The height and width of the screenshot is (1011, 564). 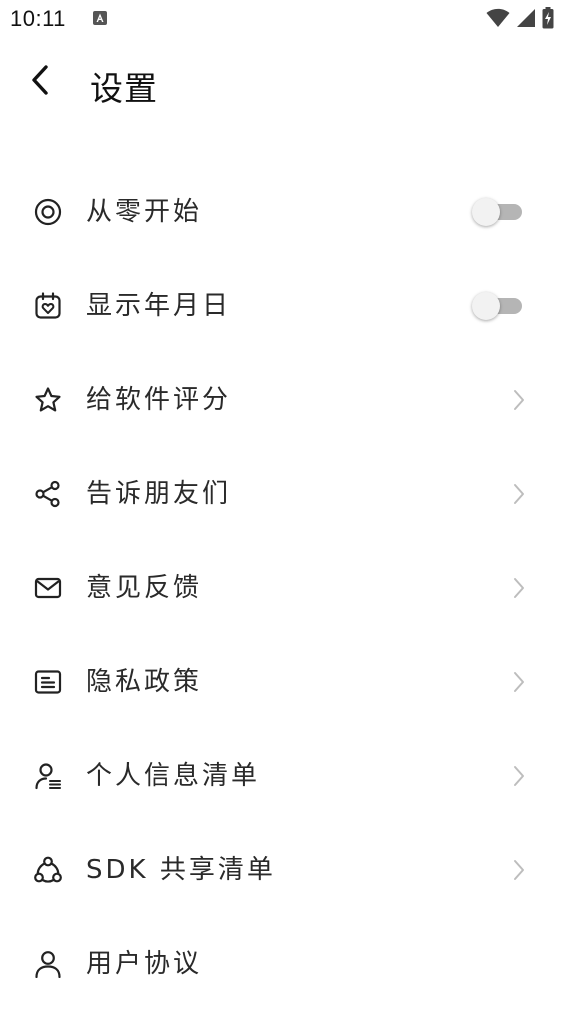 I want to click on settings-item-label: 用户协议, so click(x=144, y=964).